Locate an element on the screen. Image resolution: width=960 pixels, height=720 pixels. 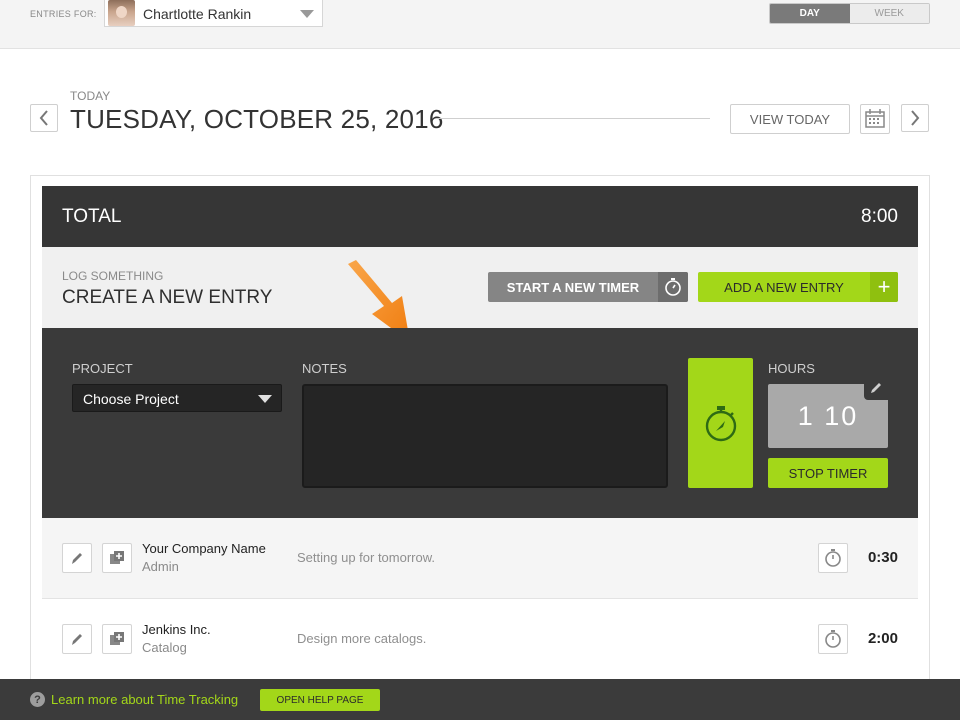
view-today-button: VIEW TODAY is located at coordinates (790, 119).